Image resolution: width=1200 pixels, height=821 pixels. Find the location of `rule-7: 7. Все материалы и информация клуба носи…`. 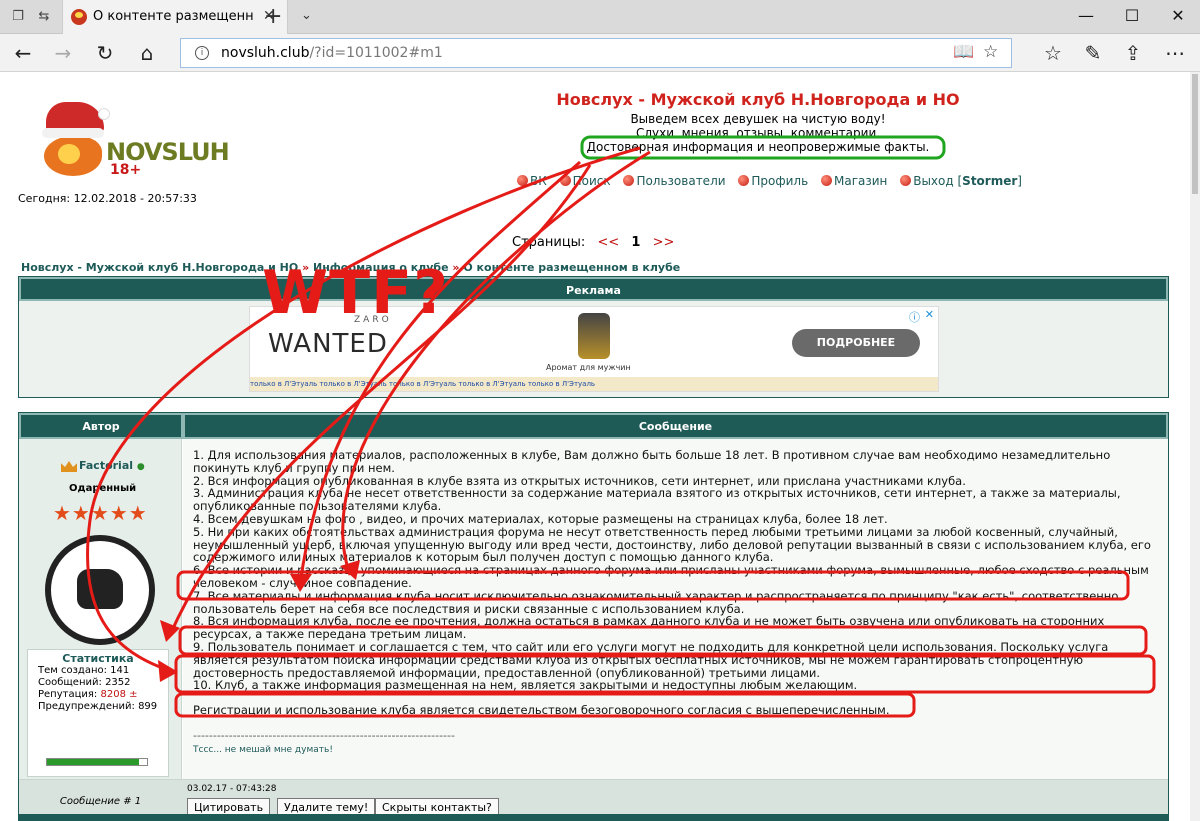

rule-7: 7. Все материалы и информация клуба носи… is located at coordinates (656, 602).